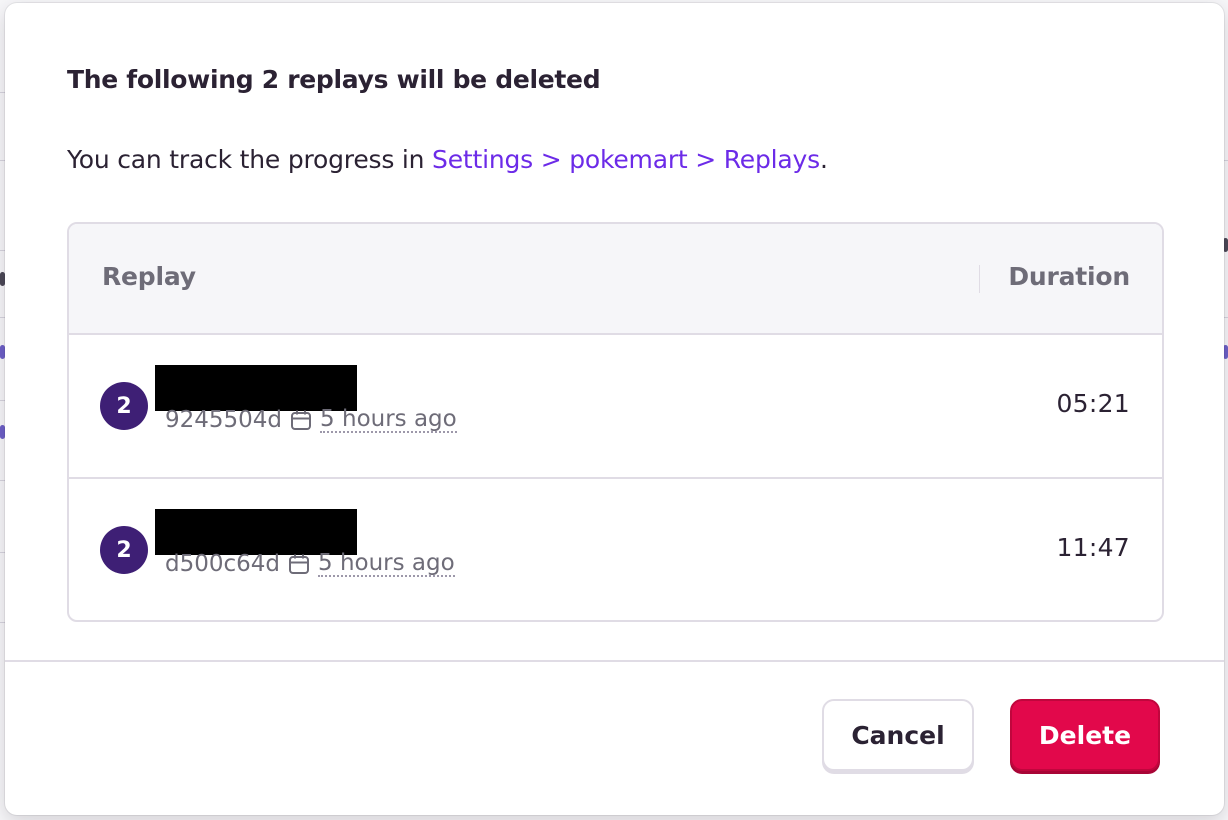  What do you see at coordinates (224, 420) in the screenshot?
I see `replay-id: 9245504d` at bounding box center [224, 420].